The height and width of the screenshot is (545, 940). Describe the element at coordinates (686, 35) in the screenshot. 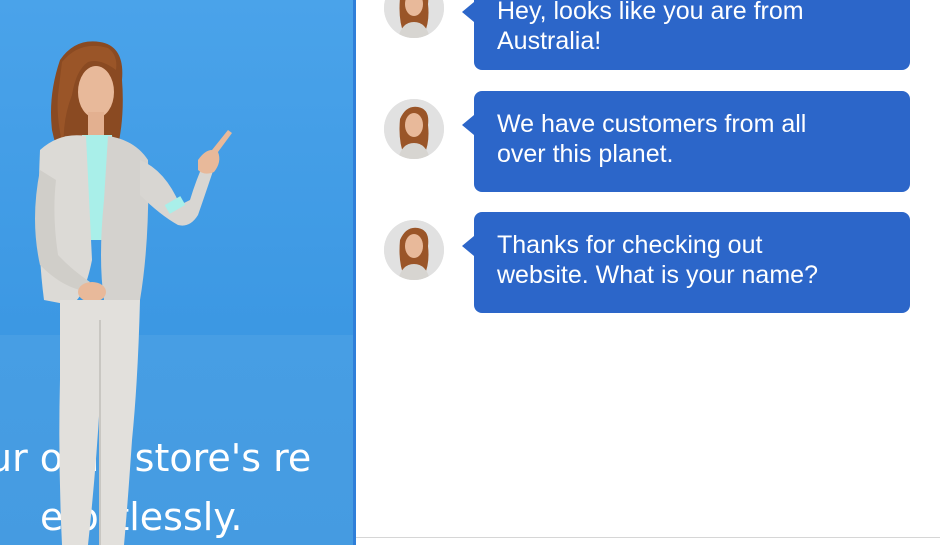

I see `chat-bubble: Hey, looks like you are from Australia!` at that location.